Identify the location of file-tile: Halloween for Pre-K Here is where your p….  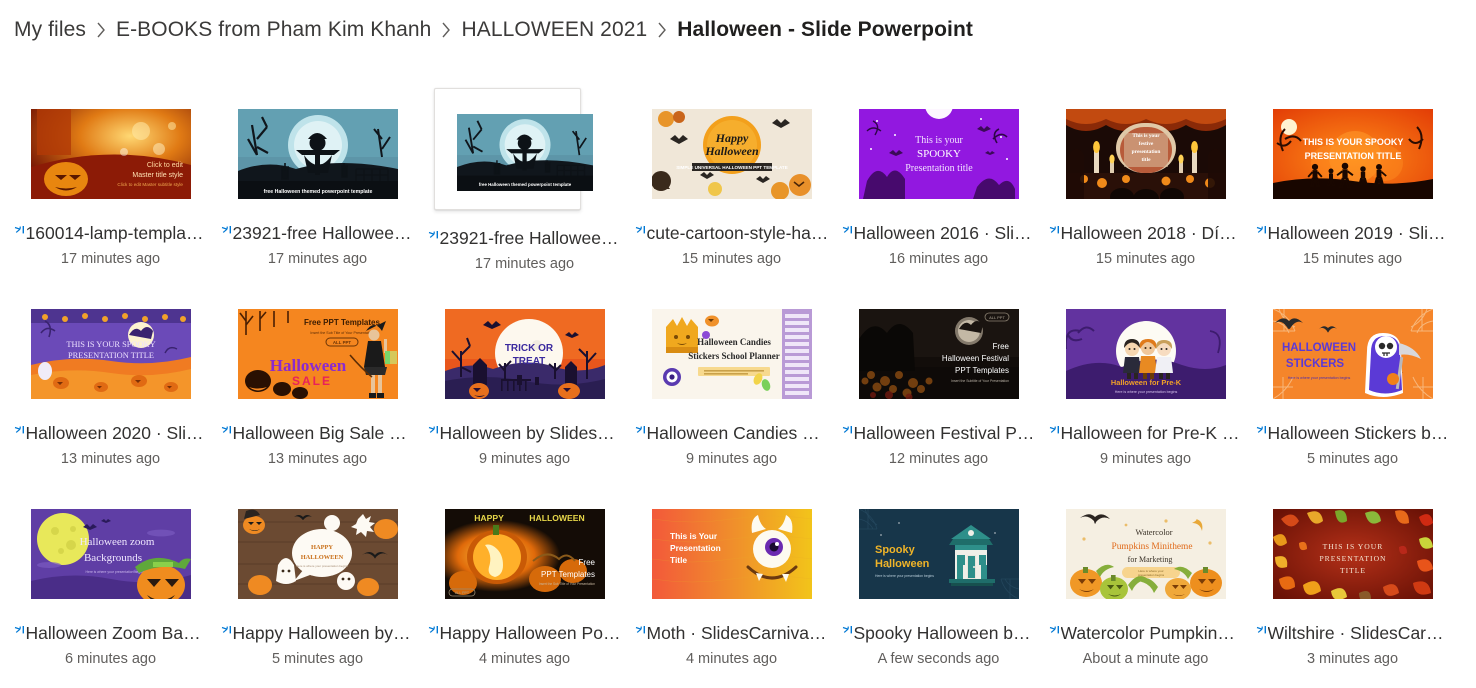
(1145, 397).